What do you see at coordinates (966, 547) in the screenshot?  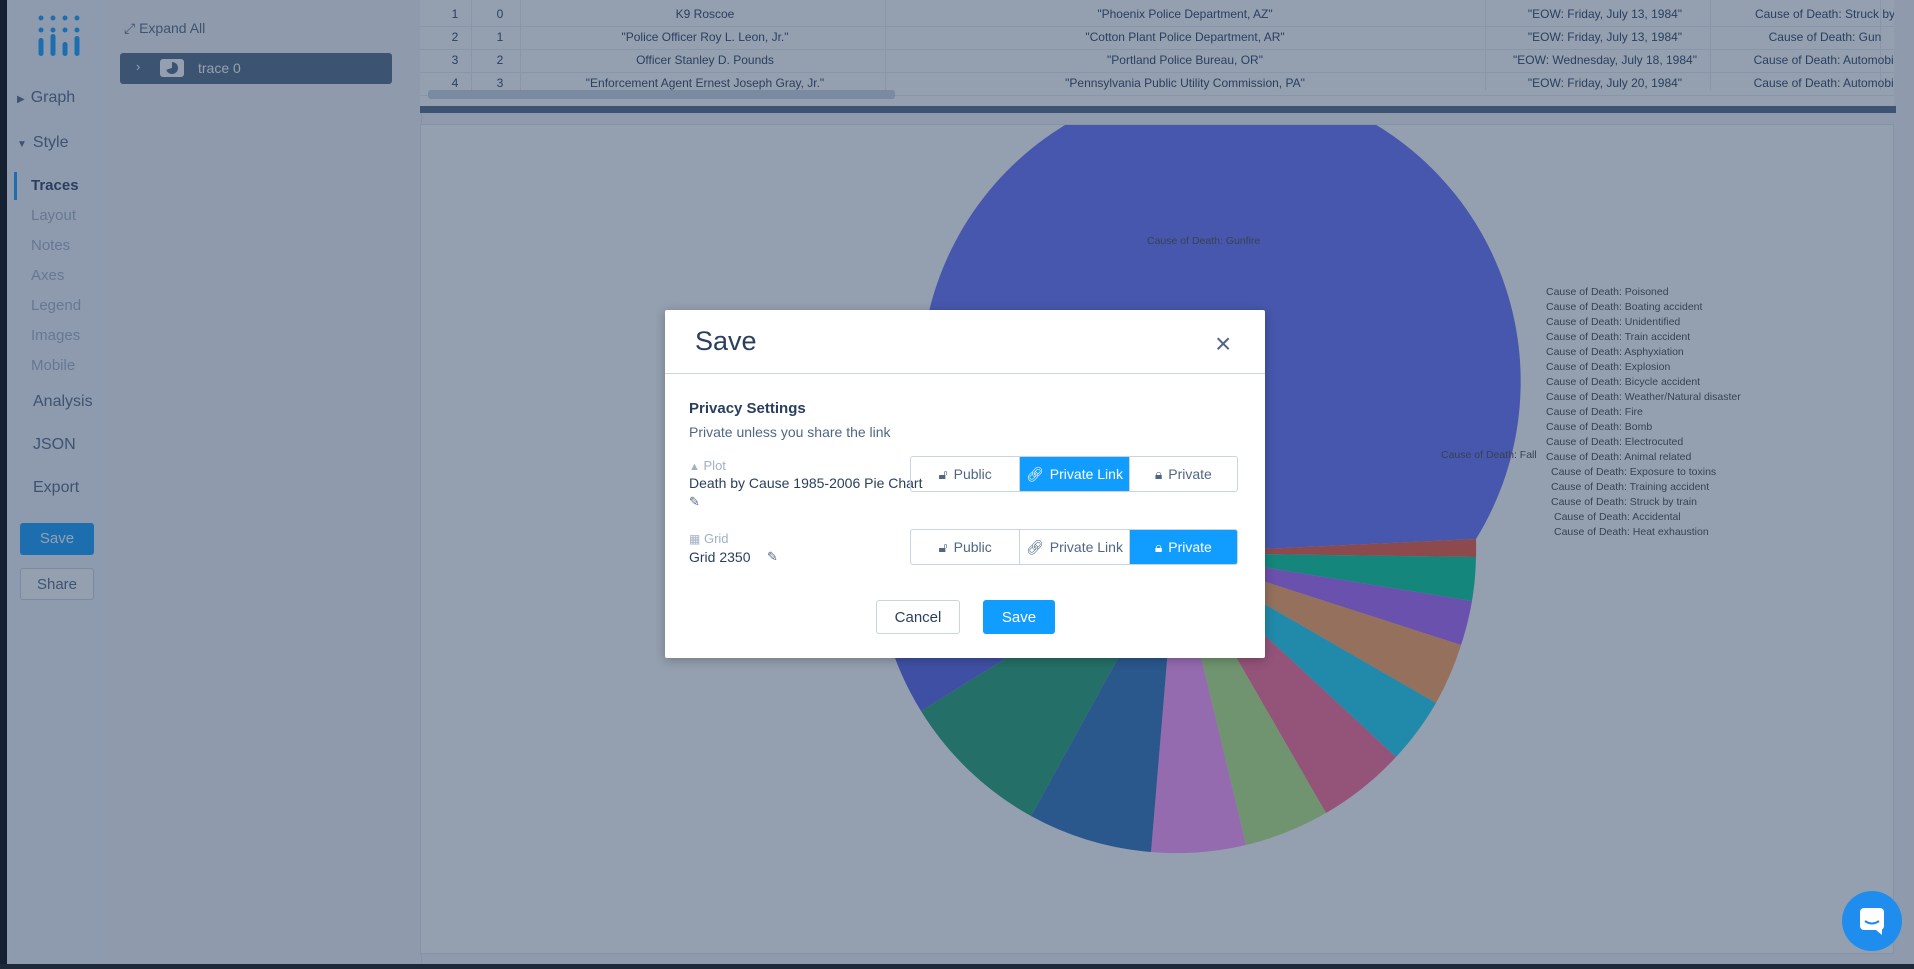 I see `grid-public-button: 🔓︎ Public` at bounding box center [966, 547].